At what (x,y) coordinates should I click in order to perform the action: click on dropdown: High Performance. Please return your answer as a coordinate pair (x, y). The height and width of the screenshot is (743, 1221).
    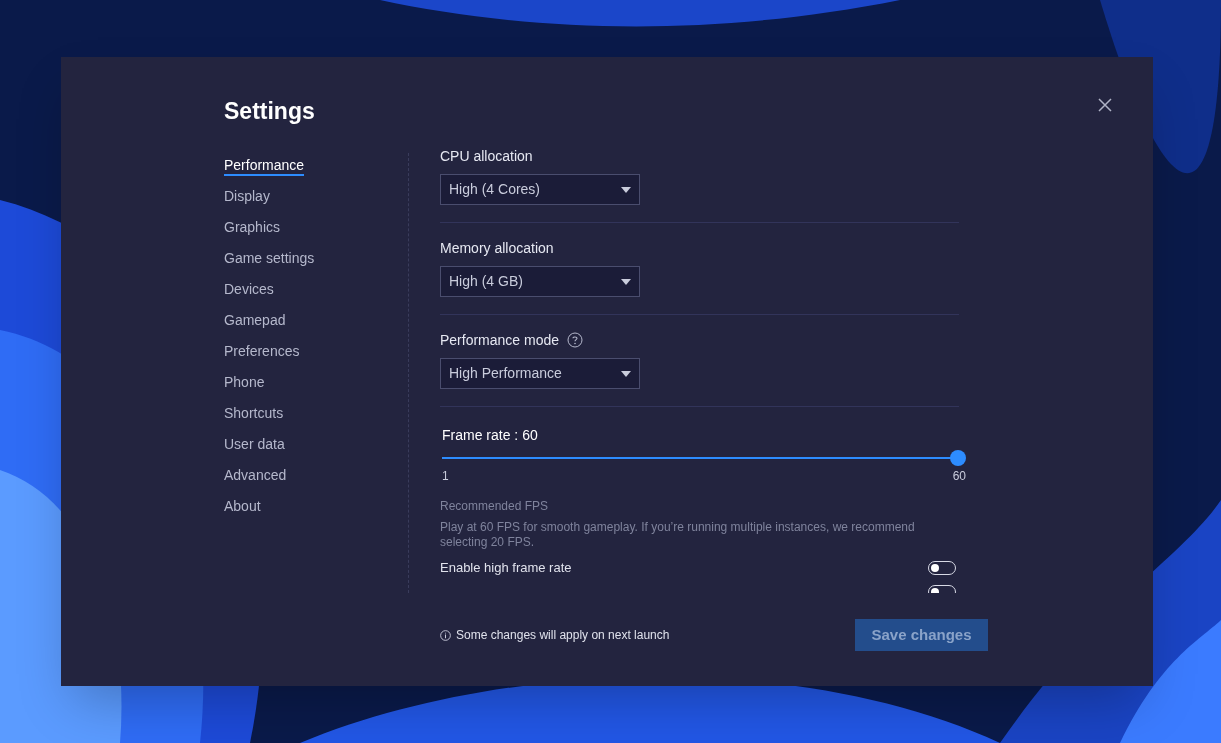
    Looking at the image, I should click on (540, 373).